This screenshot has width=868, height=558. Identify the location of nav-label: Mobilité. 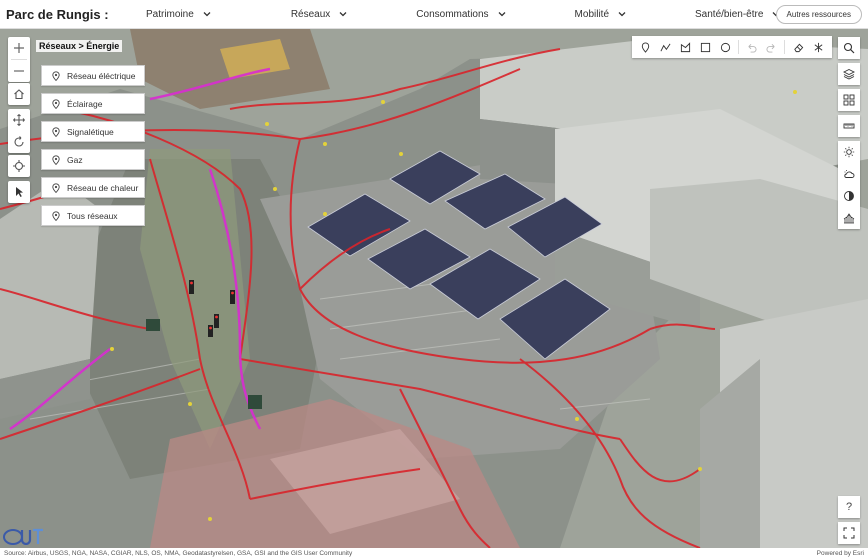
(592, 14).